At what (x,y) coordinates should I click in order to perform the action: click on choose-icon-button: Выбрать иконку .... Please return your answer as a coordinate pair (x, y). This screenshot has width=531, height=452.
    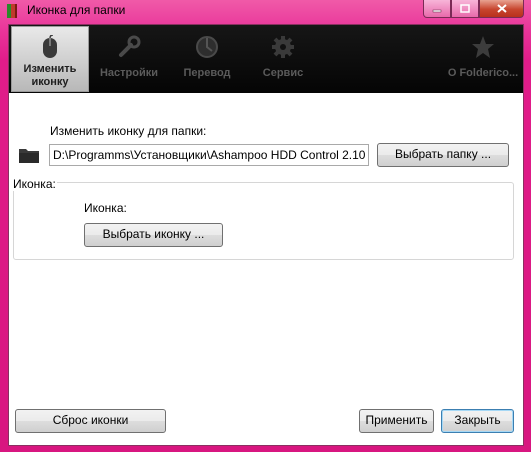
    Looking at the image, I should click on (153, 235).